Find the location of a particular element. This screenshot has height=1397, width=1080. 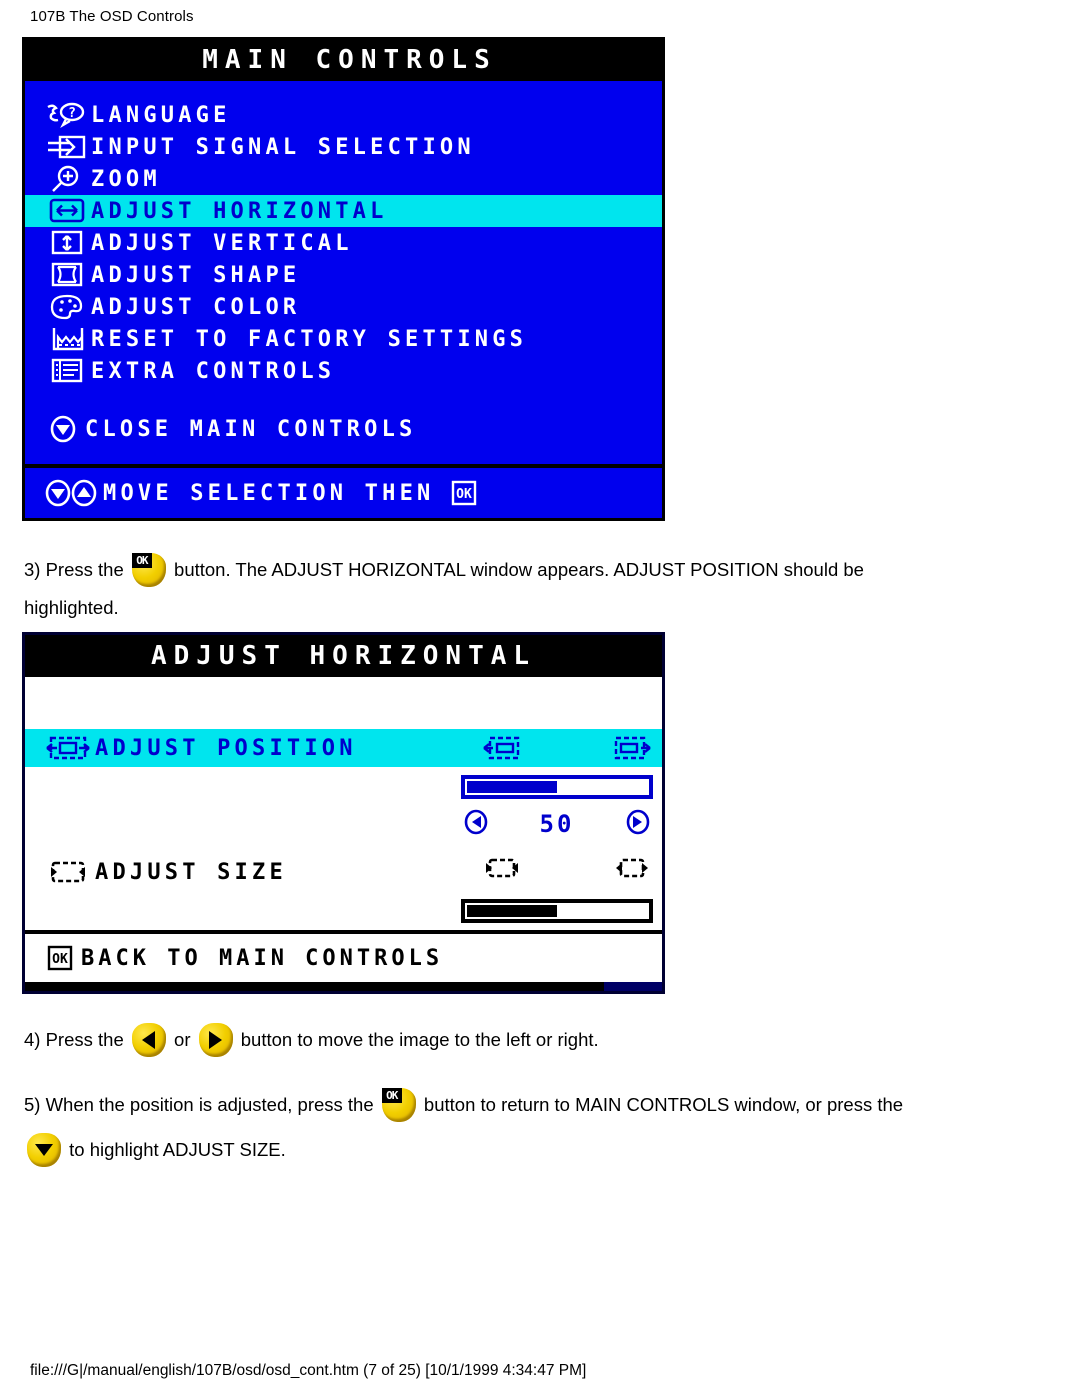

adjust-horizontal-icon is located at coordinates (66, 211).